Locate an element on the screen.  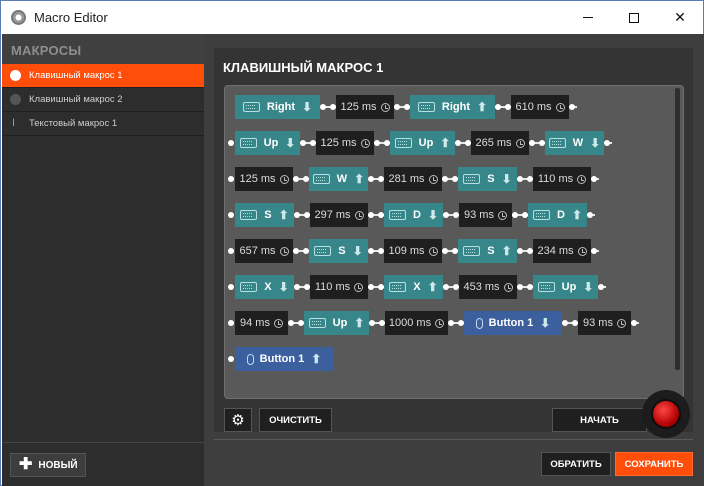
delay-block: 234 ms is located at coordinates (562, 251).